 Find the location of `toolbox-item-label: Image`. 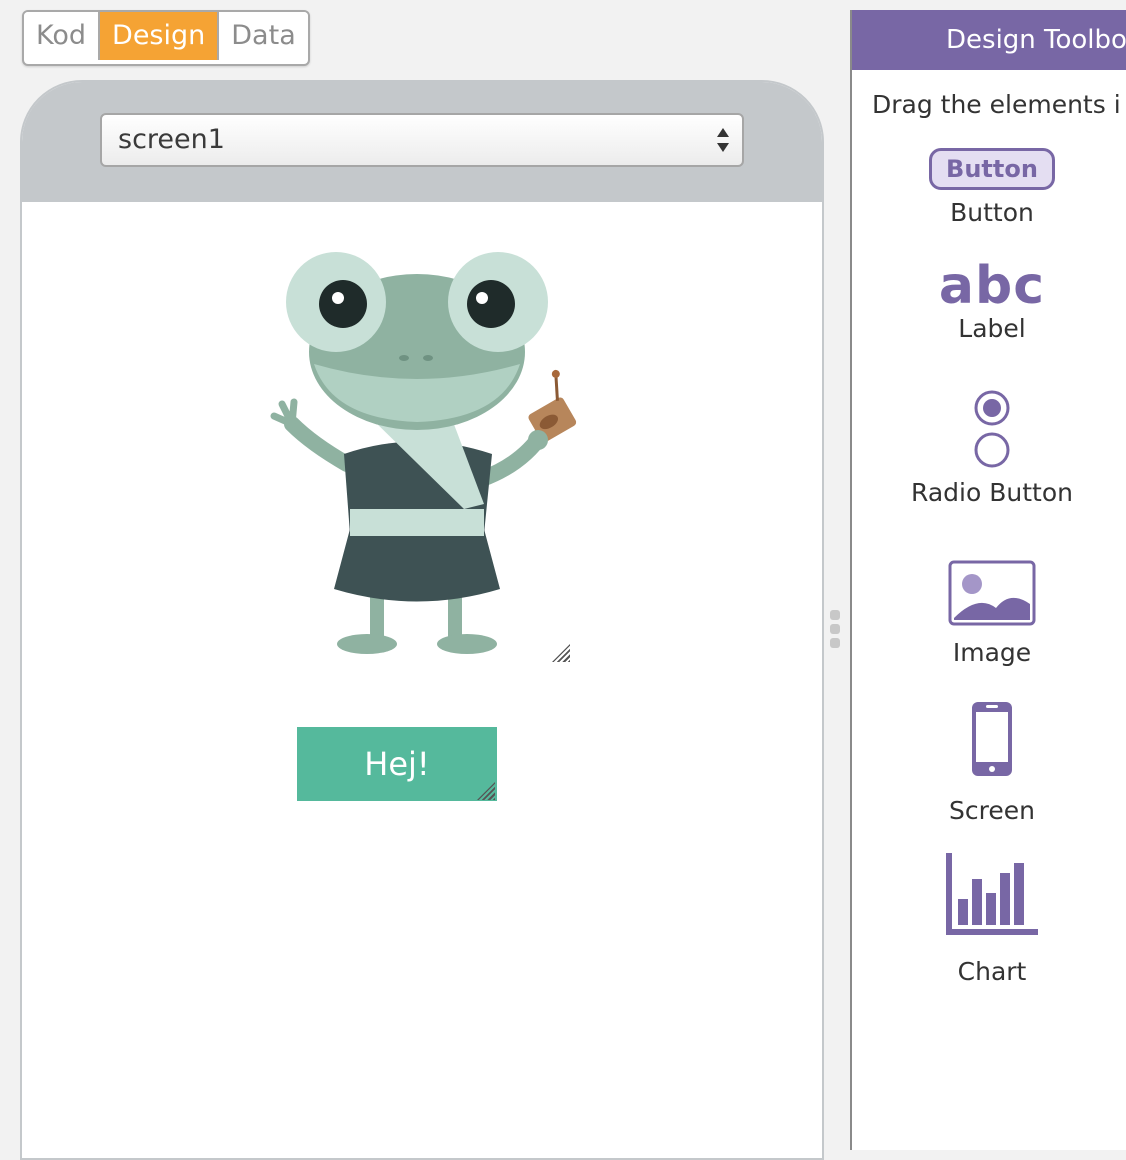

toolbox-item-label: Image is located at coordinates (992, 652).